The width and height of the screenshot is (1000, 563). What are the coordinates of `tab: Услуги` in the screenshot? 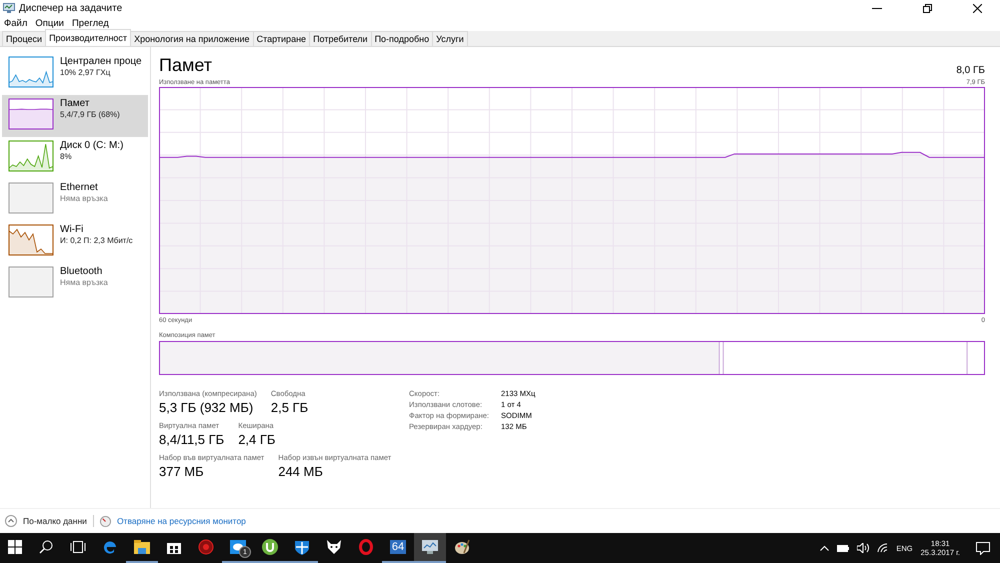 It's located at (450, 38).